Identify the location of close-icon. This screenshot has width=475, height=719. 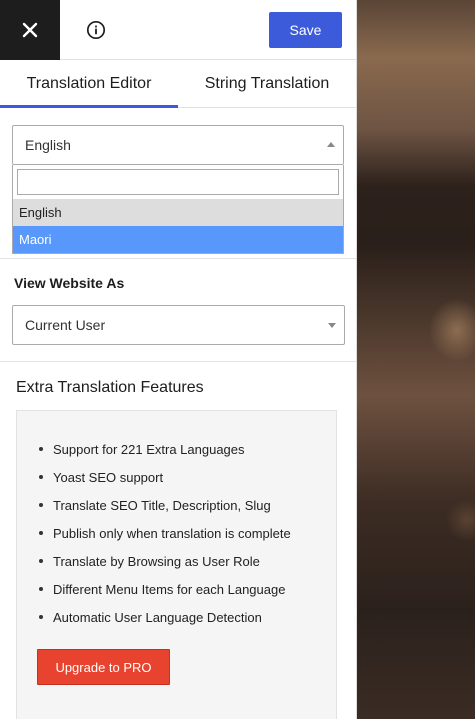
(30, 30).